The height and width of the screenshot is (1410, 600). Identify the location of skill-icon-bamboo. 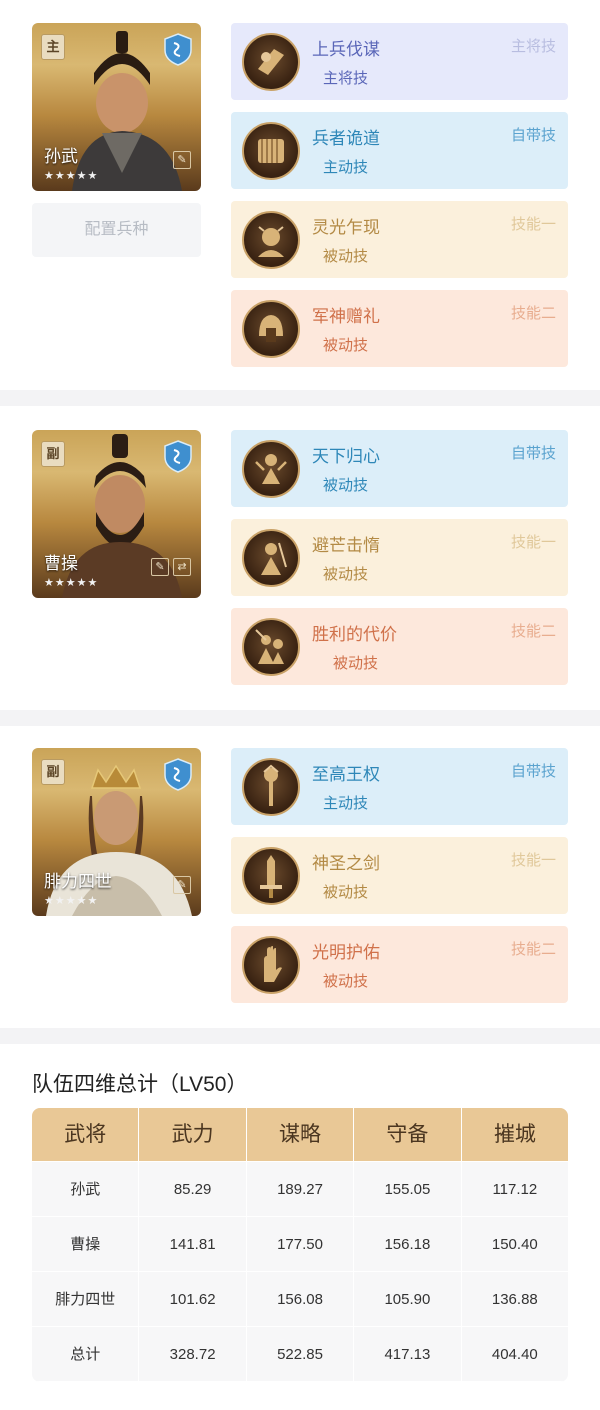
(271, 151).